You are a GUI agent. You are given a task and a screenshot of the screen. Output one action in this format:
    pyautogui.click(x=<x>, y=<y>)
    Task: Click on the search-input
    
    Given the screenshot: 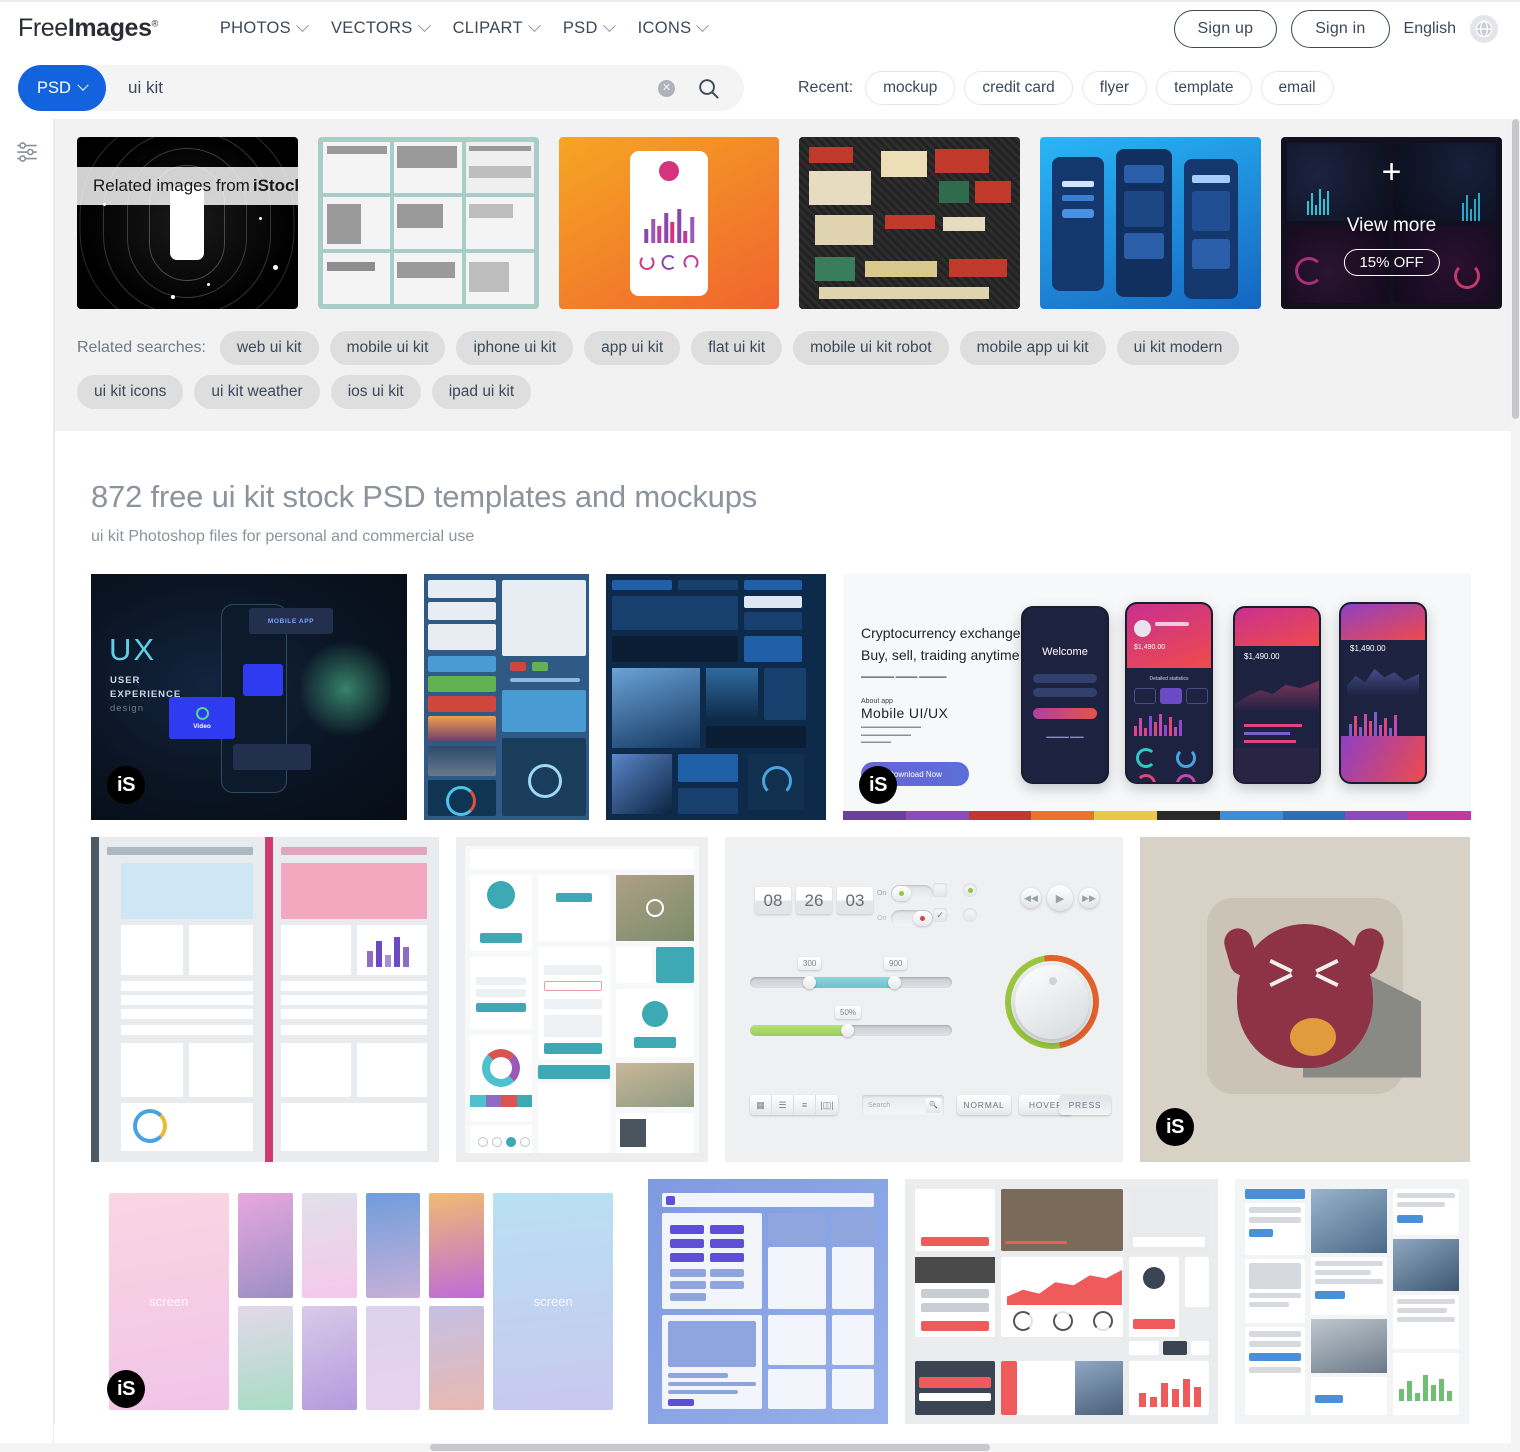 What is the action you would take?
    pyautogui.click(x=382, y=88)
    